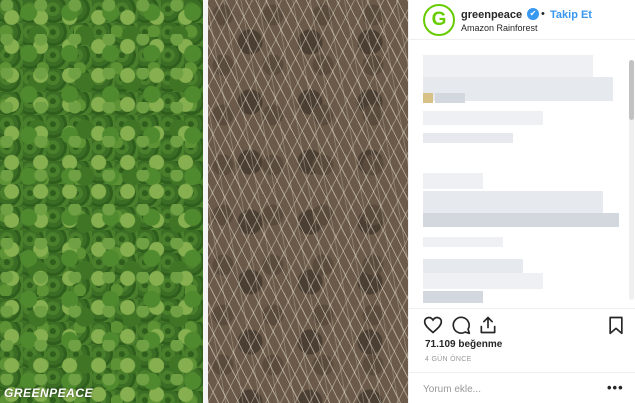  Describe the element at coordinates (488, 325) in the screenshot. I see `share-icon` at that location.